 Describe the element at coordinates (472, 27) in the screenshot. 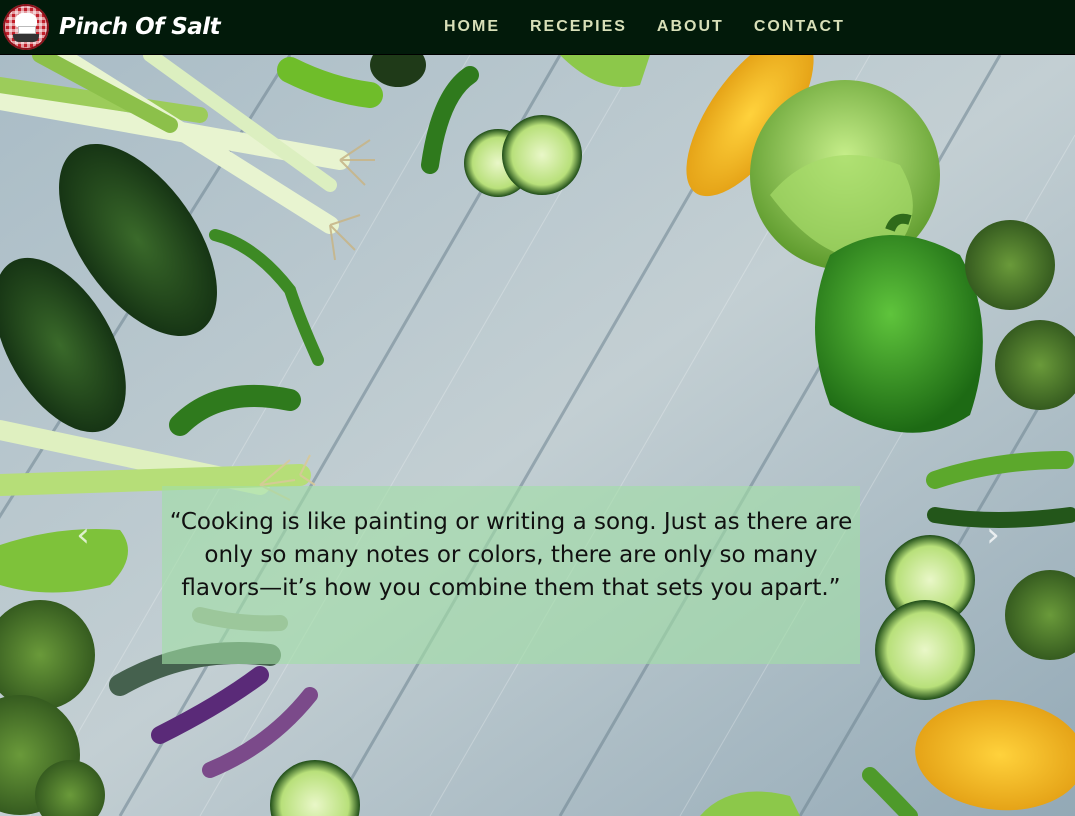

I see `nav-home: HOME` at that location.